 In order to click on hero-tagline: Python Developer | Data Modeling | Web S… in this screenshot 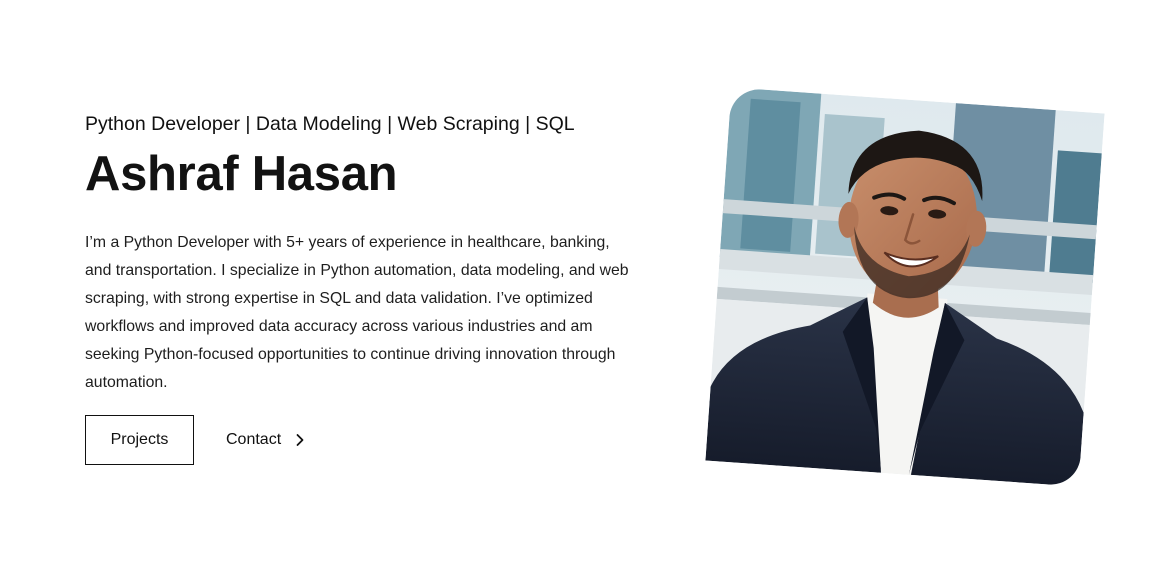, I will do `click(330, 124)`.